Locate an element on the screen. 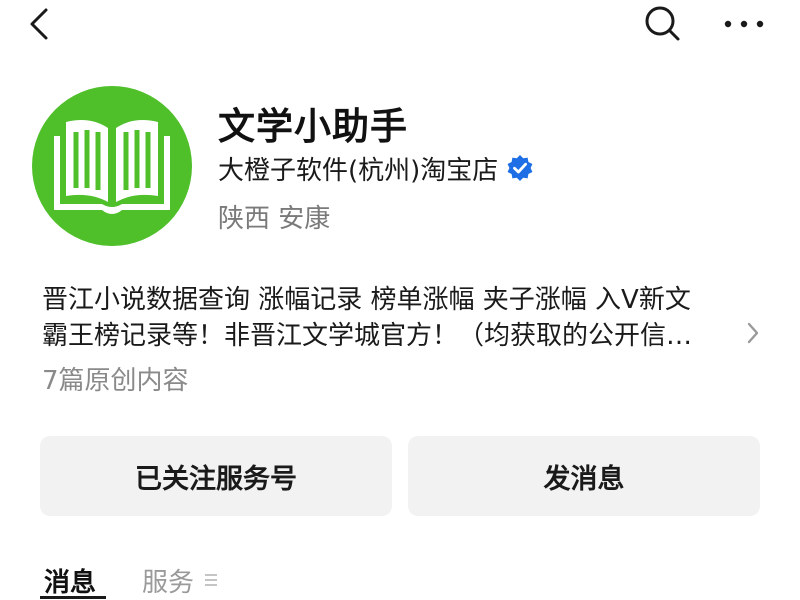  active-tab-indicator is located at coordinates (73, 597).